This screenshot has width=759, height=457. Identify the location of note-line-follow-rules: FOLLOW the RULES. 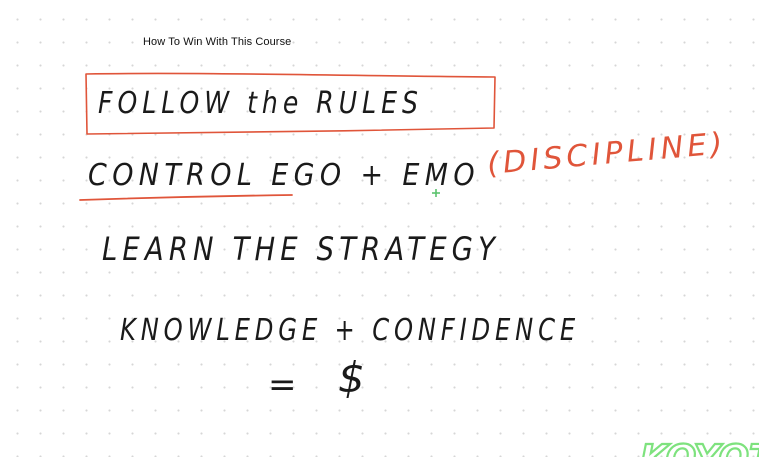
(260, 103).